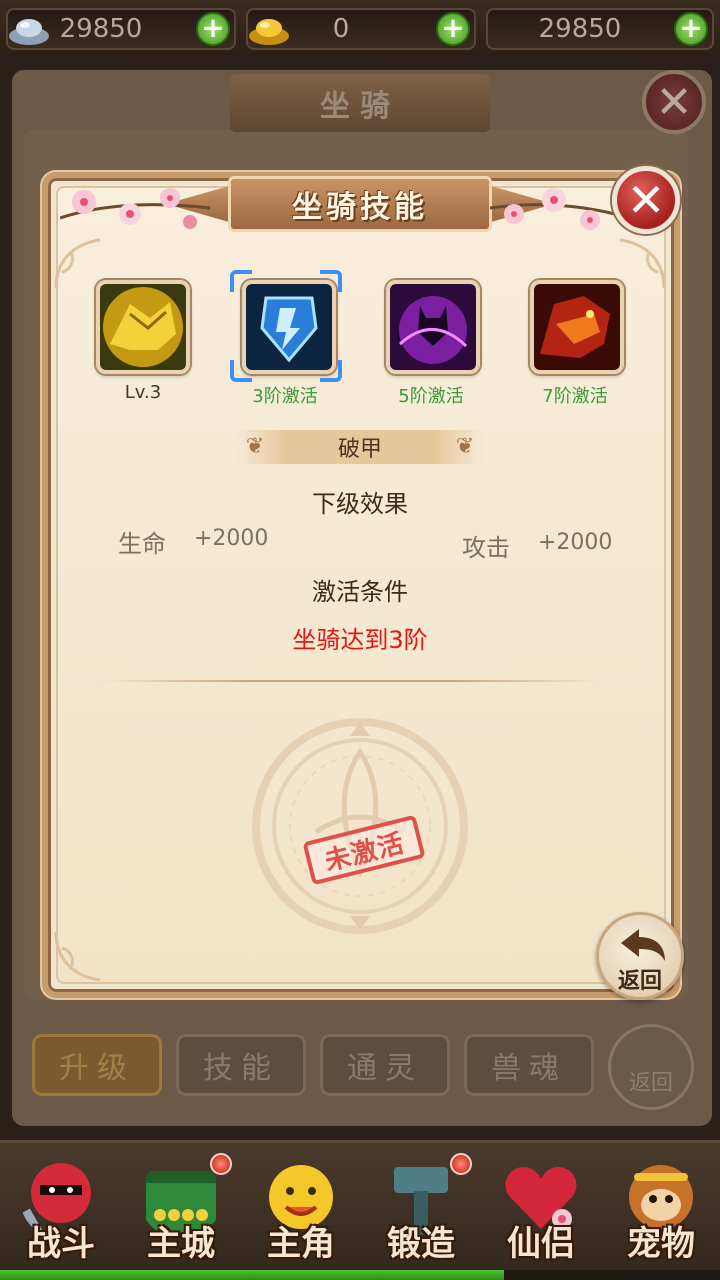 The height and width of the screenshot is (1280, 720). What do you see at coordinates (97, 1065) in the screenshot?
I see `tab-upgrade: 升级` at bounding box center [97, 1065].